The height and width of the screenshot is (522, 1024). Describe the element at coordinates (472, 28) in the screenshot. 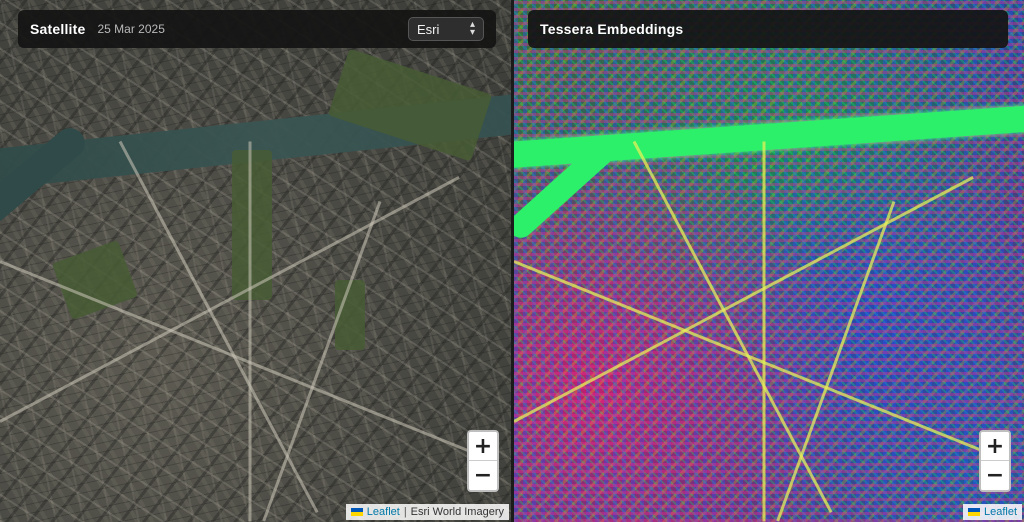

I see `chevron-updown-icon: ▴ ▾` at that location.